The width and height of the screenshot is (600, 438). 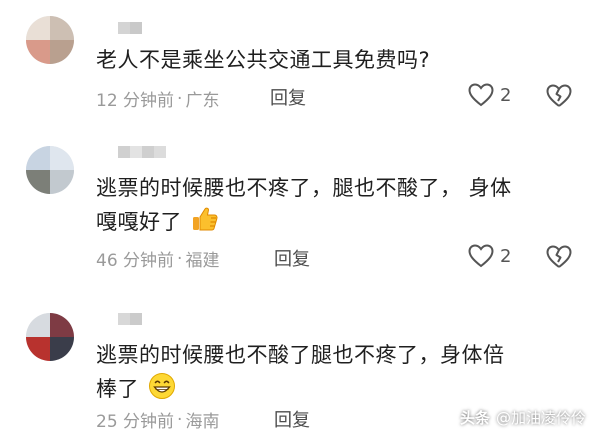 I want to click on grinning-face-icon, so click(x=162, y=391).